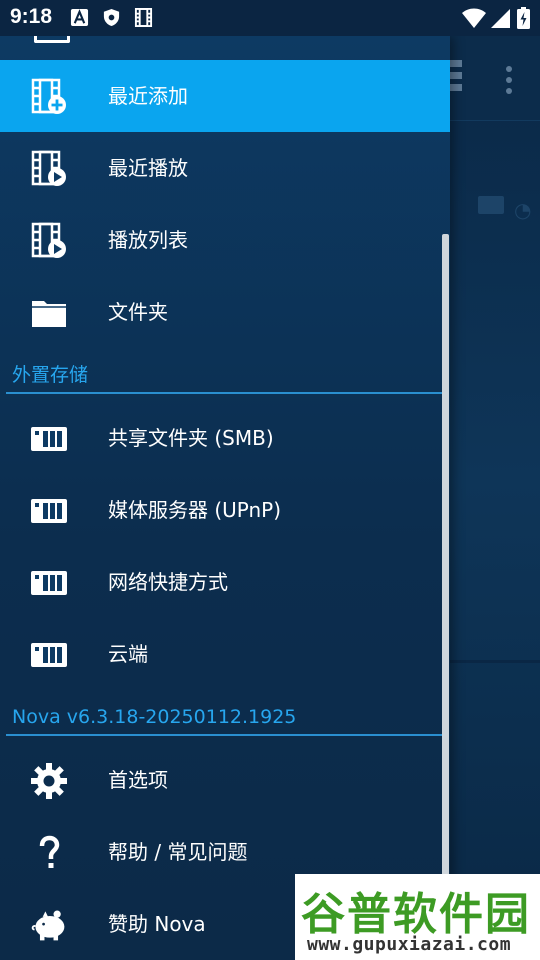 The image size is (540, 960). What do you see at coordinates (456, 78) in the screenshot?
I see `grid-view-icon` at bounding box center [456, 78].